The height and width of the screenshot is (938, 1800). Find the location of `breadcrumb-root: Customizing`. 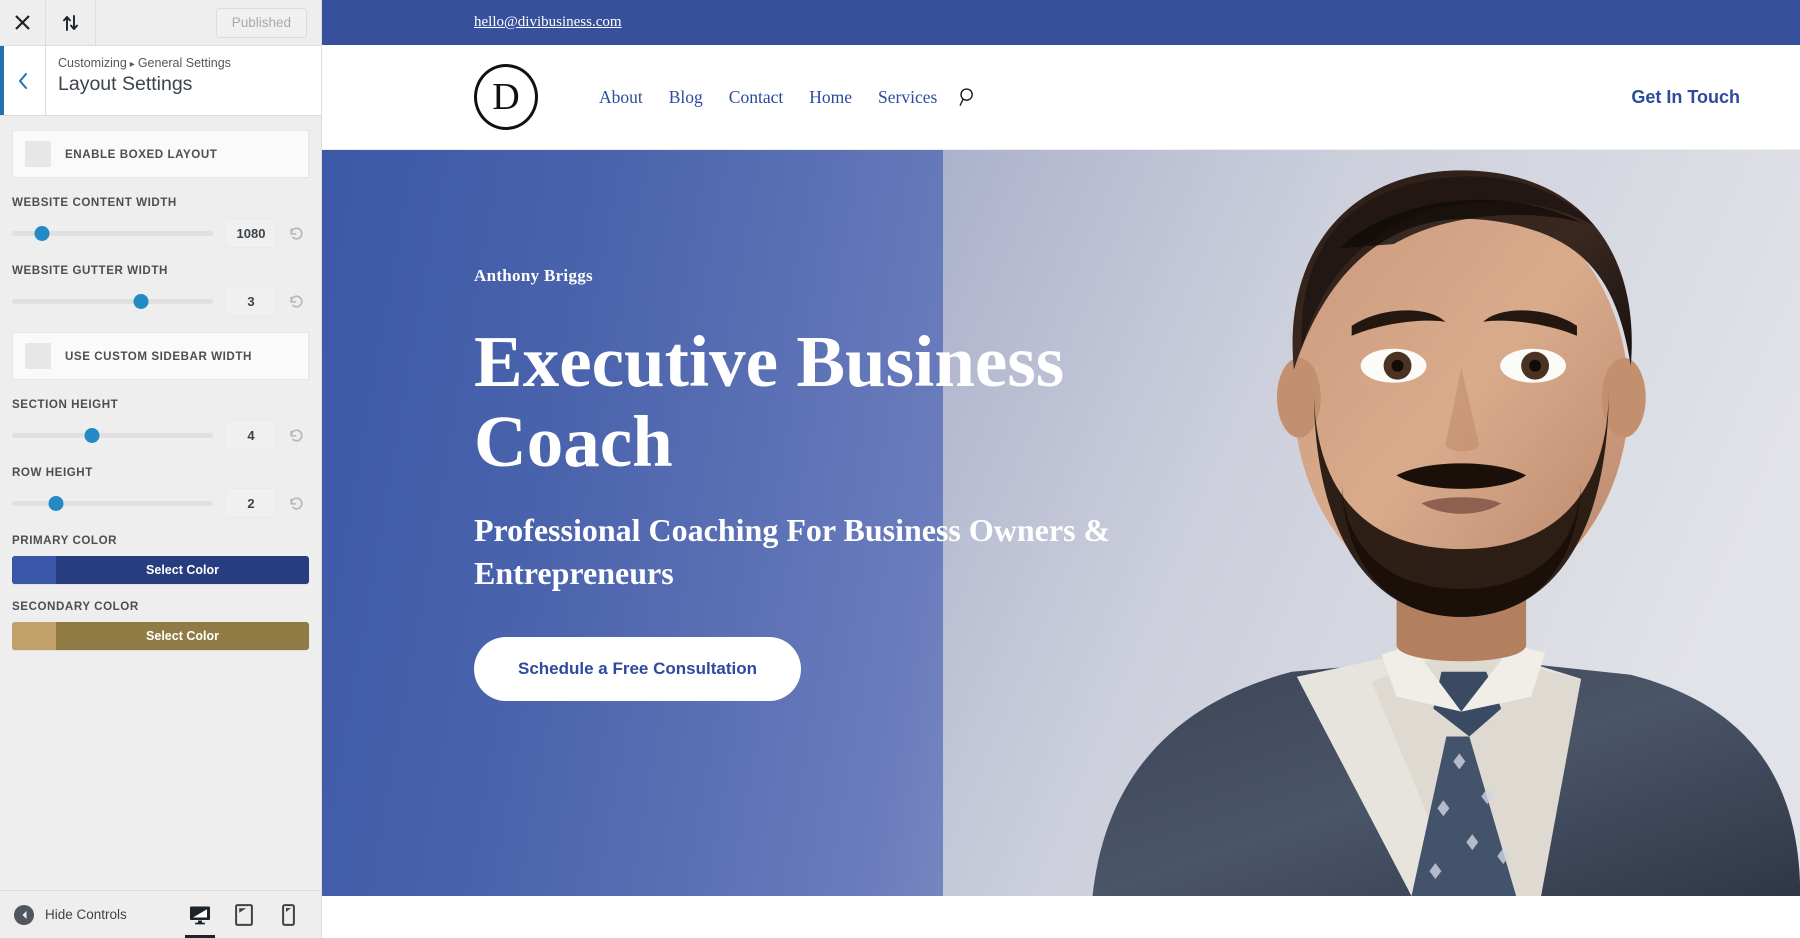

breadcrumb-root: Customizing is located at coordinates (92, 63).